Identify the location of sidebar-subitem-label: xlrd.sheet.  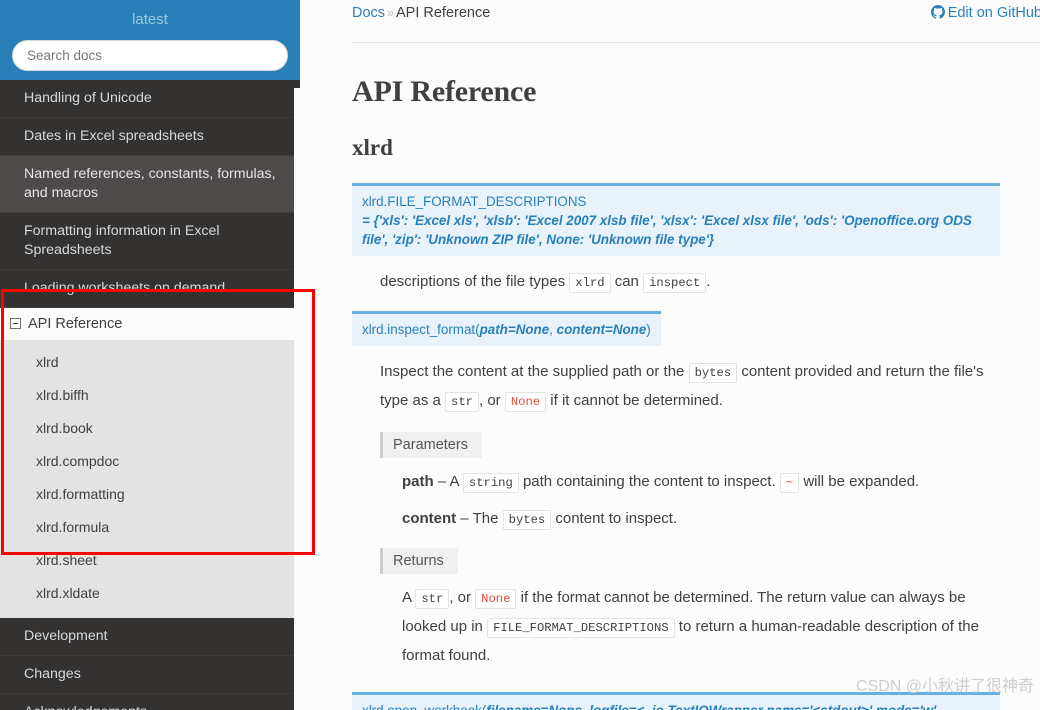
(66, 560).